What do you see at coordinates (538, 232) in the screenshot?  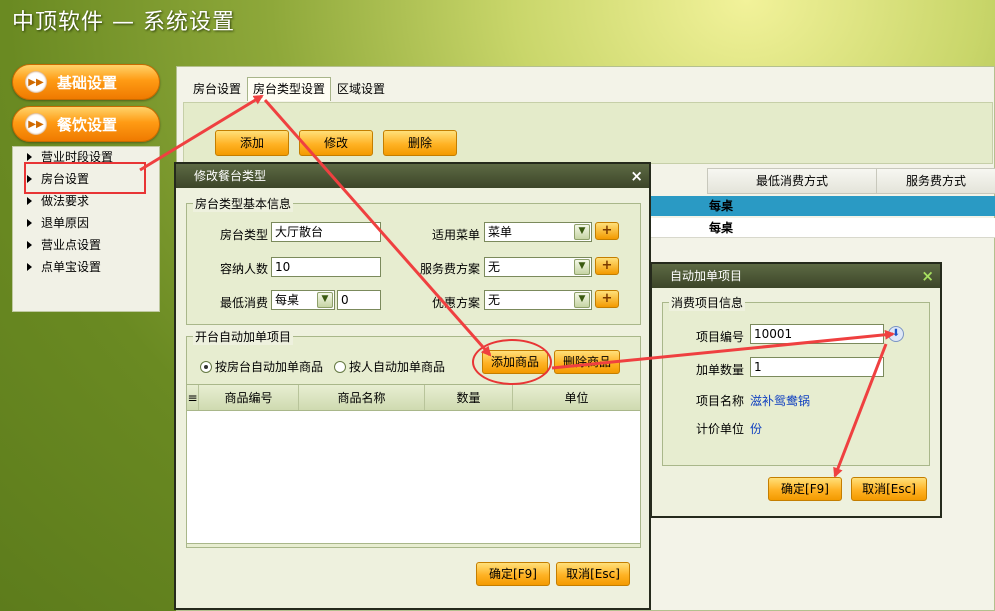 I see `menu-select: 菜单 ▼` at bounding box center [538, 232].